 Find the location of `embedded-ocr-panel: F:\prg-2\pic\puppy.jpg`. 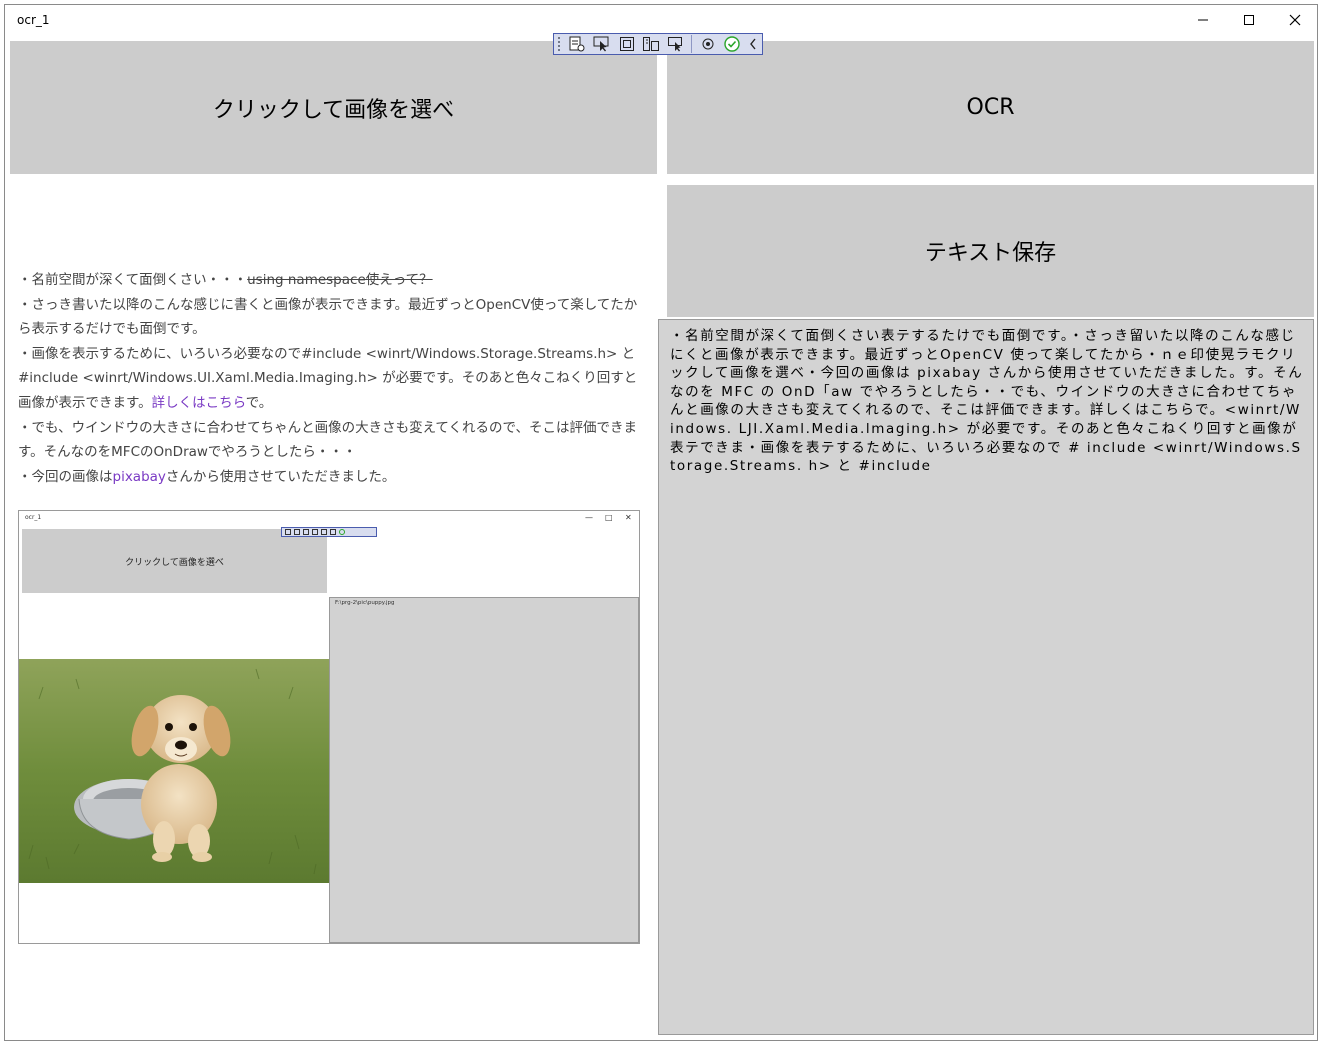

embedded-ocr-panel: F:\prg-2\pic\puppy.jpg is located at coordinates (484, 770).